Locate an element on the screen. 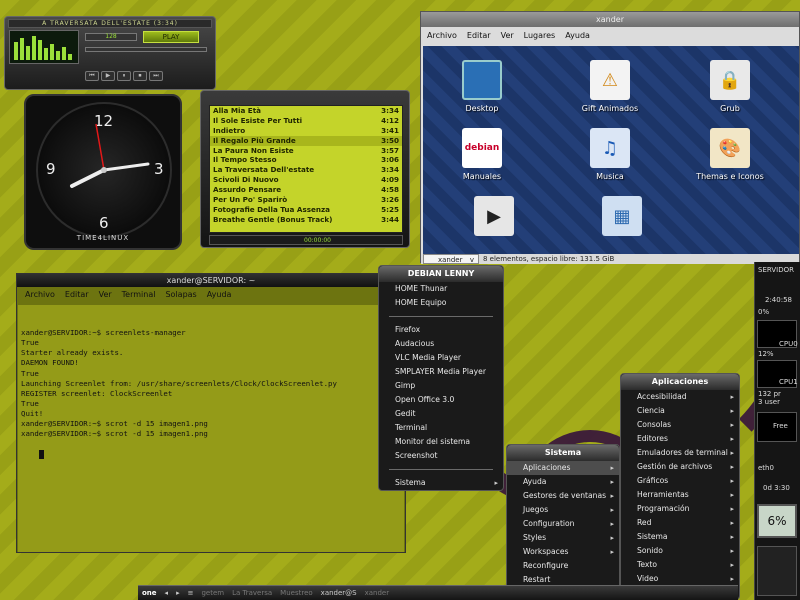 This screenshot has height=600, width=800. menu-item: Firefox is located at coordinates (441, 330).